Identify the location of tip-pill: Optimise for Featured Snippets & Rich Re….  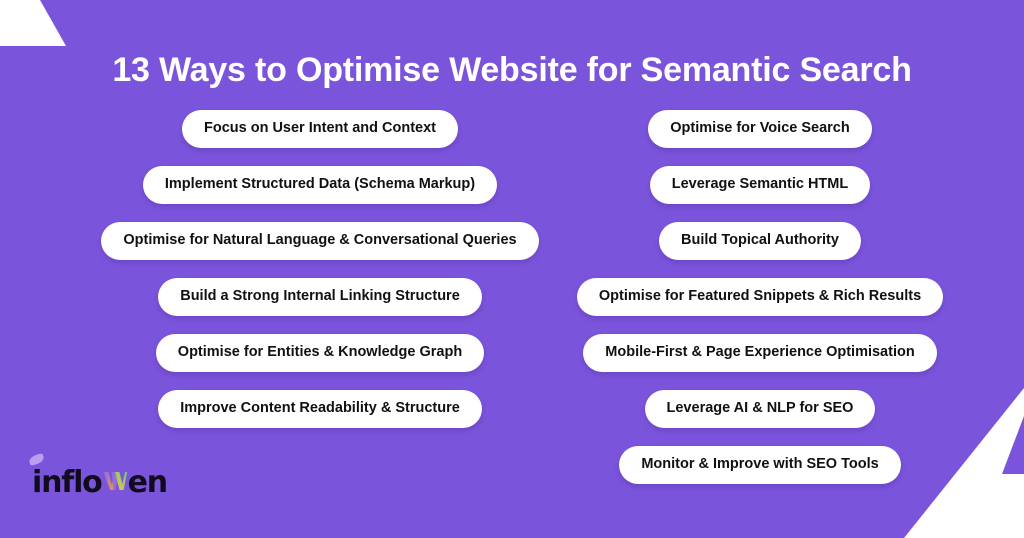
(760, 297).